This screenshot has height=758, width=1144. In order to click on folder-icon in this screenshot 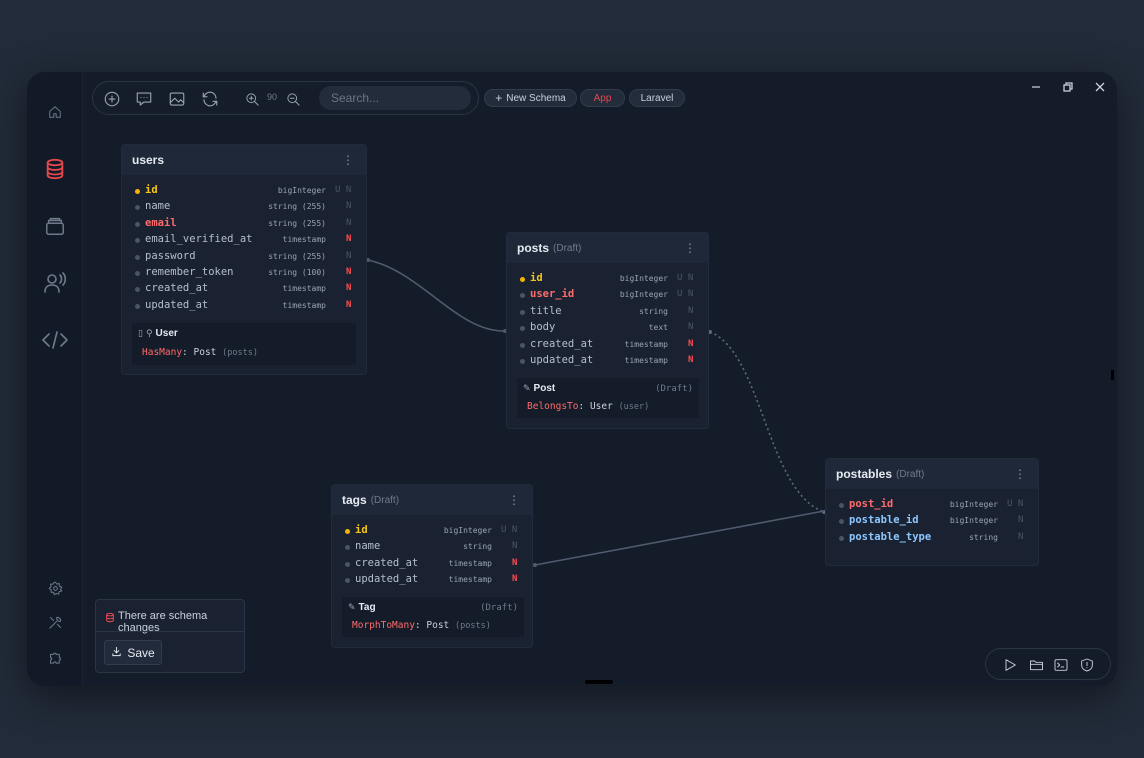, I will do `click(1036, 665)`.